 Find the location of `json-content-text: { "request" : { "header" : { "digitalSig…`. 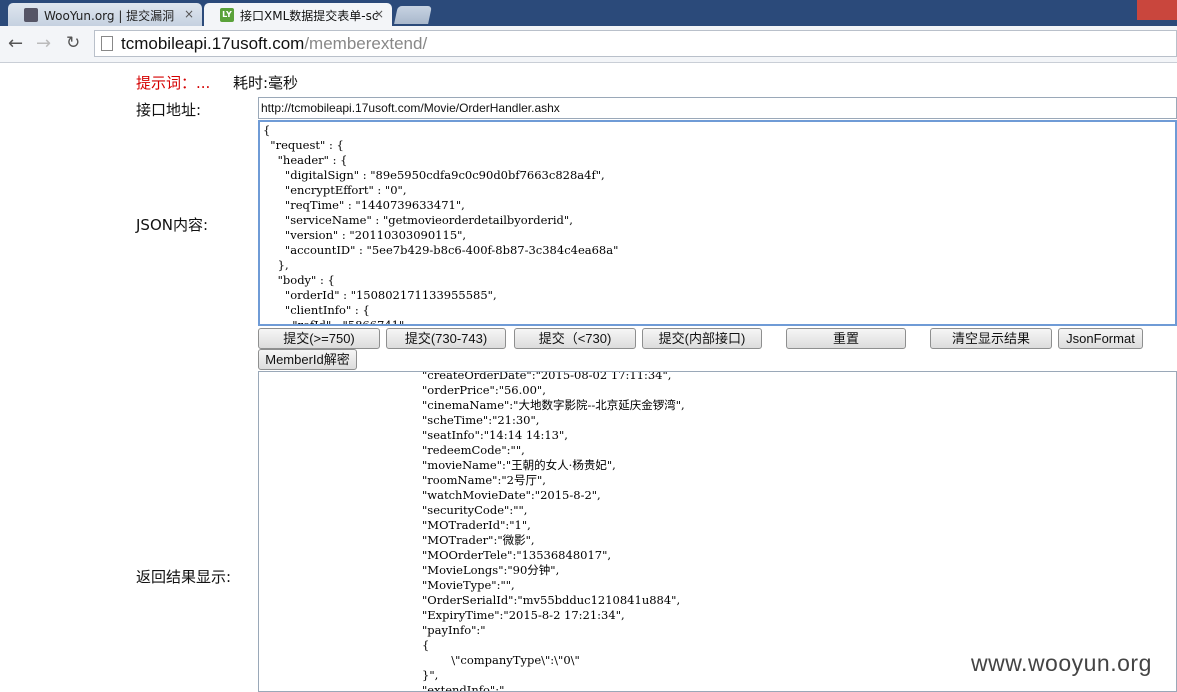

json-content-text: { "request" : { "header" : { "digitalSig… is located at coordinates (441, 224).